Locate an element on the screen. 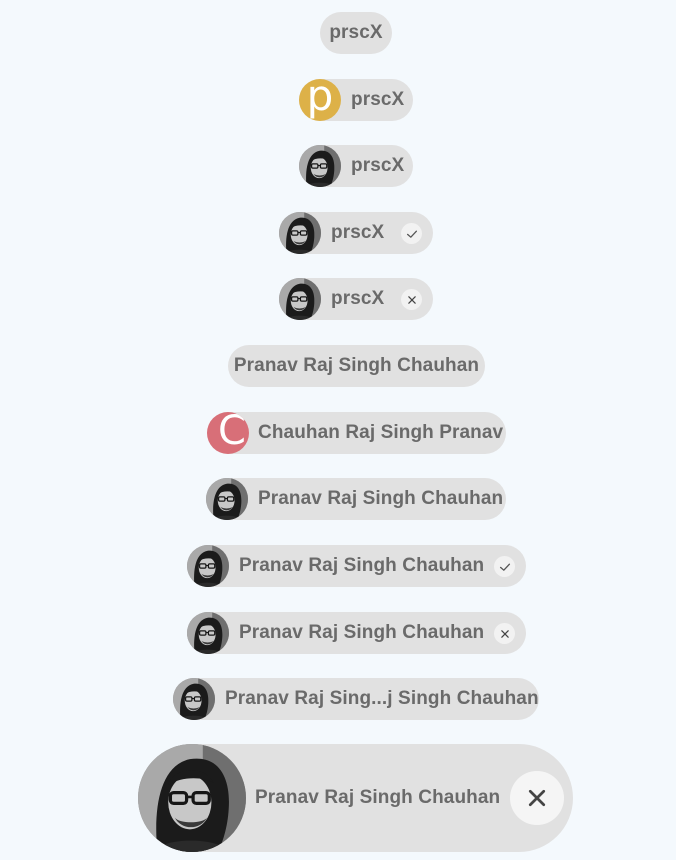  chip-9: Pranav Raj Singh Chauhan is located at coordinates (356, 566).